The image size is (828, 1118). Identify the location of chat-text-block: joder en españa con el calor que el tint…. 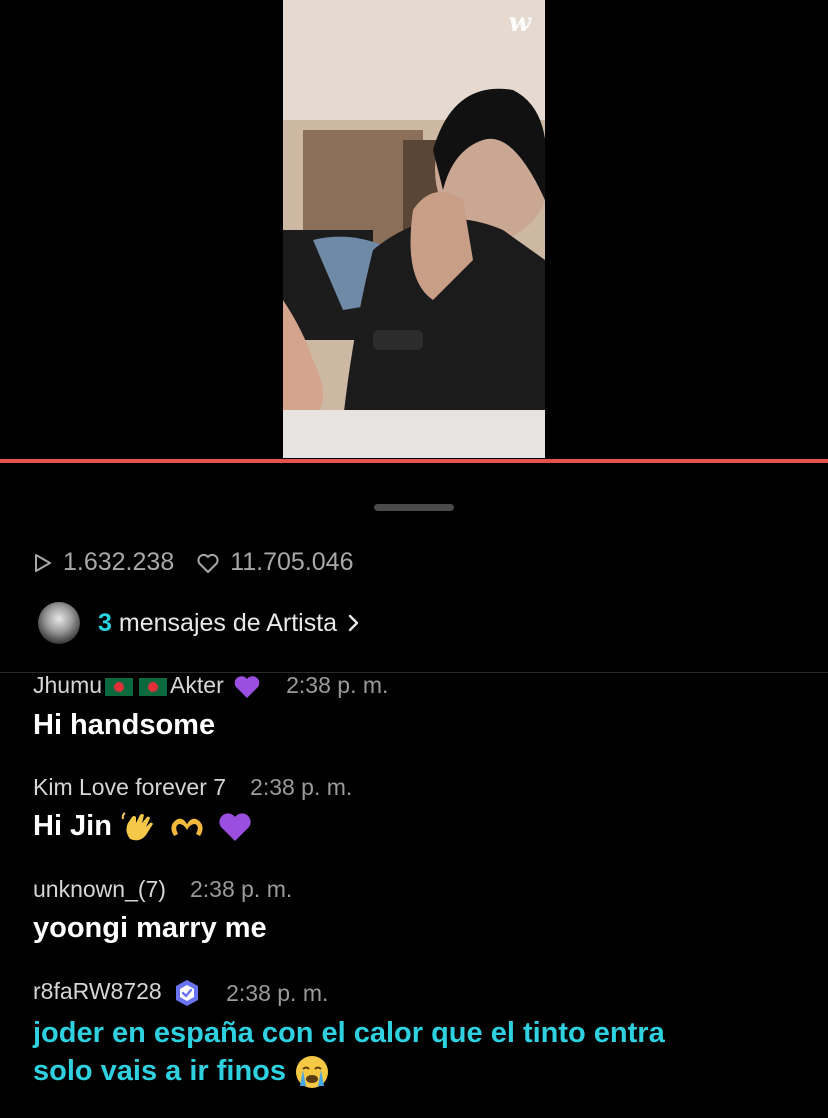
(418, 1052).